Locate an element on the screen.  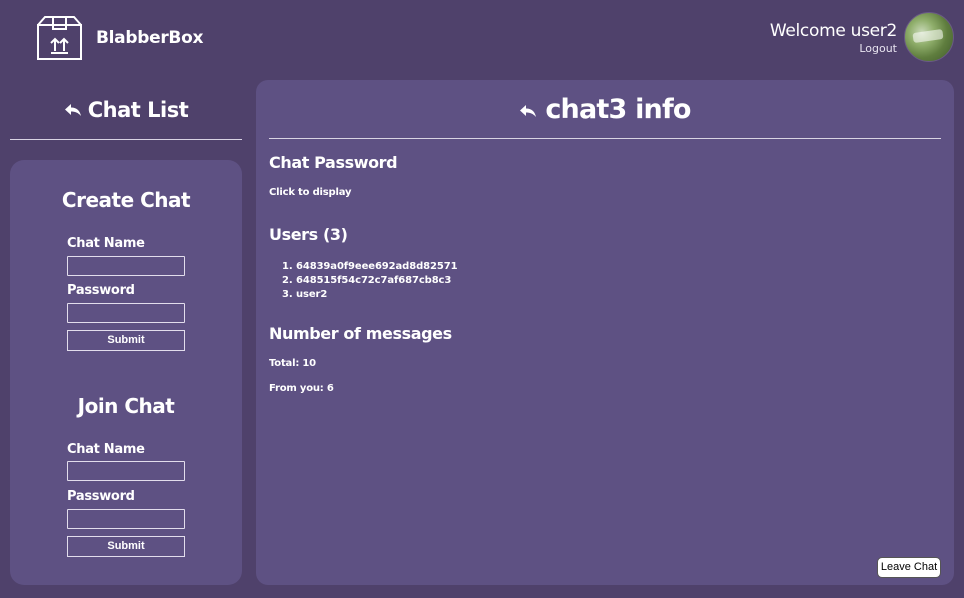
user-avatar is located at coordinates (929, 37).